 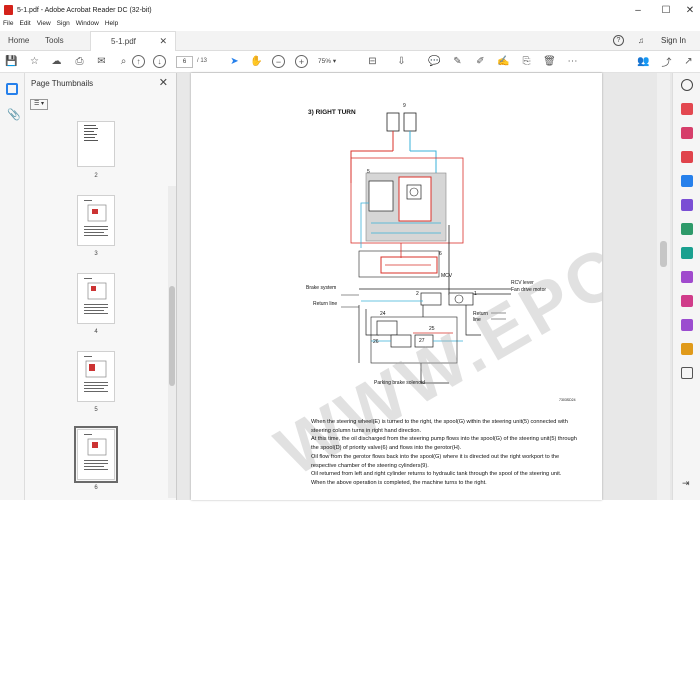 I want to click on zoom-level-value: 75%, so click(x=325, y=61).